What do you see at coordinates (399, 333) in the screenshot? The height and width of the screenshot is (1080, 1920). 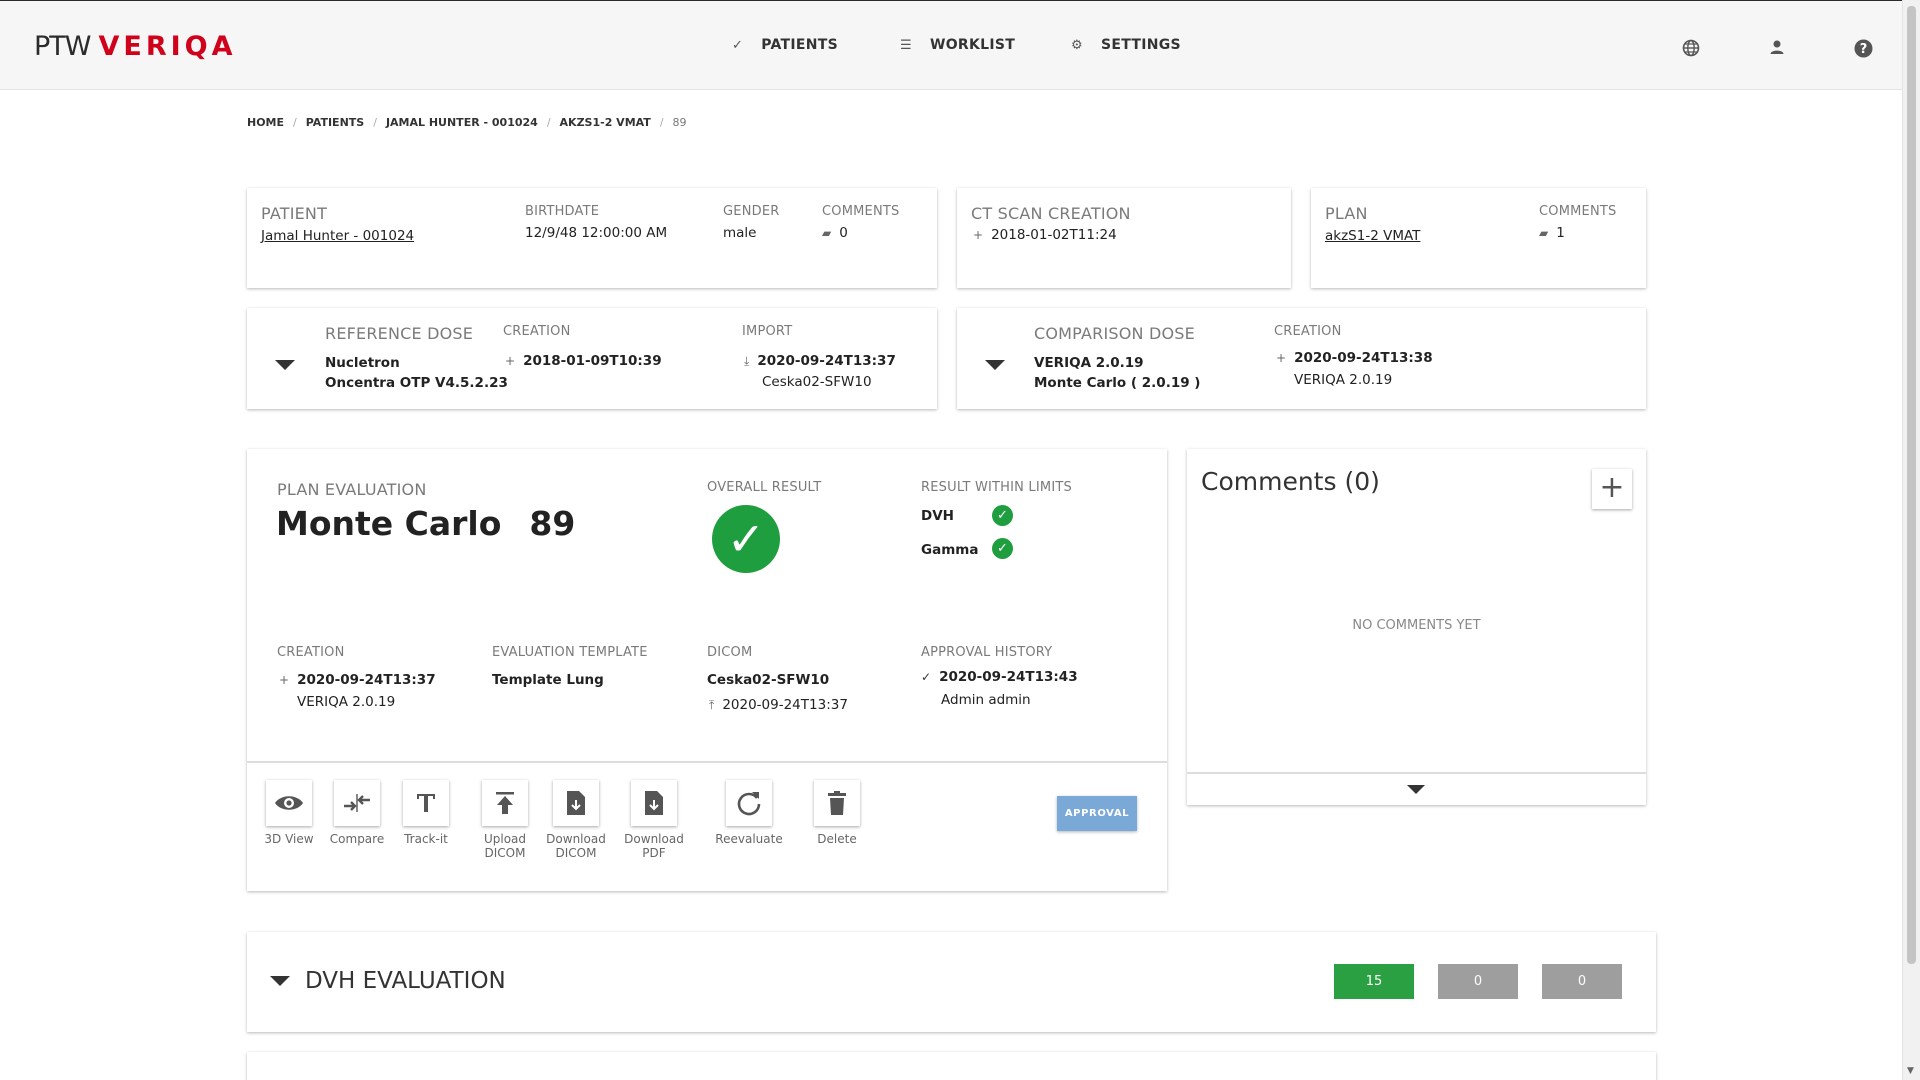 I see `reference-dose-label: REFERENCE DOSE` at bounding box center [399, 333].